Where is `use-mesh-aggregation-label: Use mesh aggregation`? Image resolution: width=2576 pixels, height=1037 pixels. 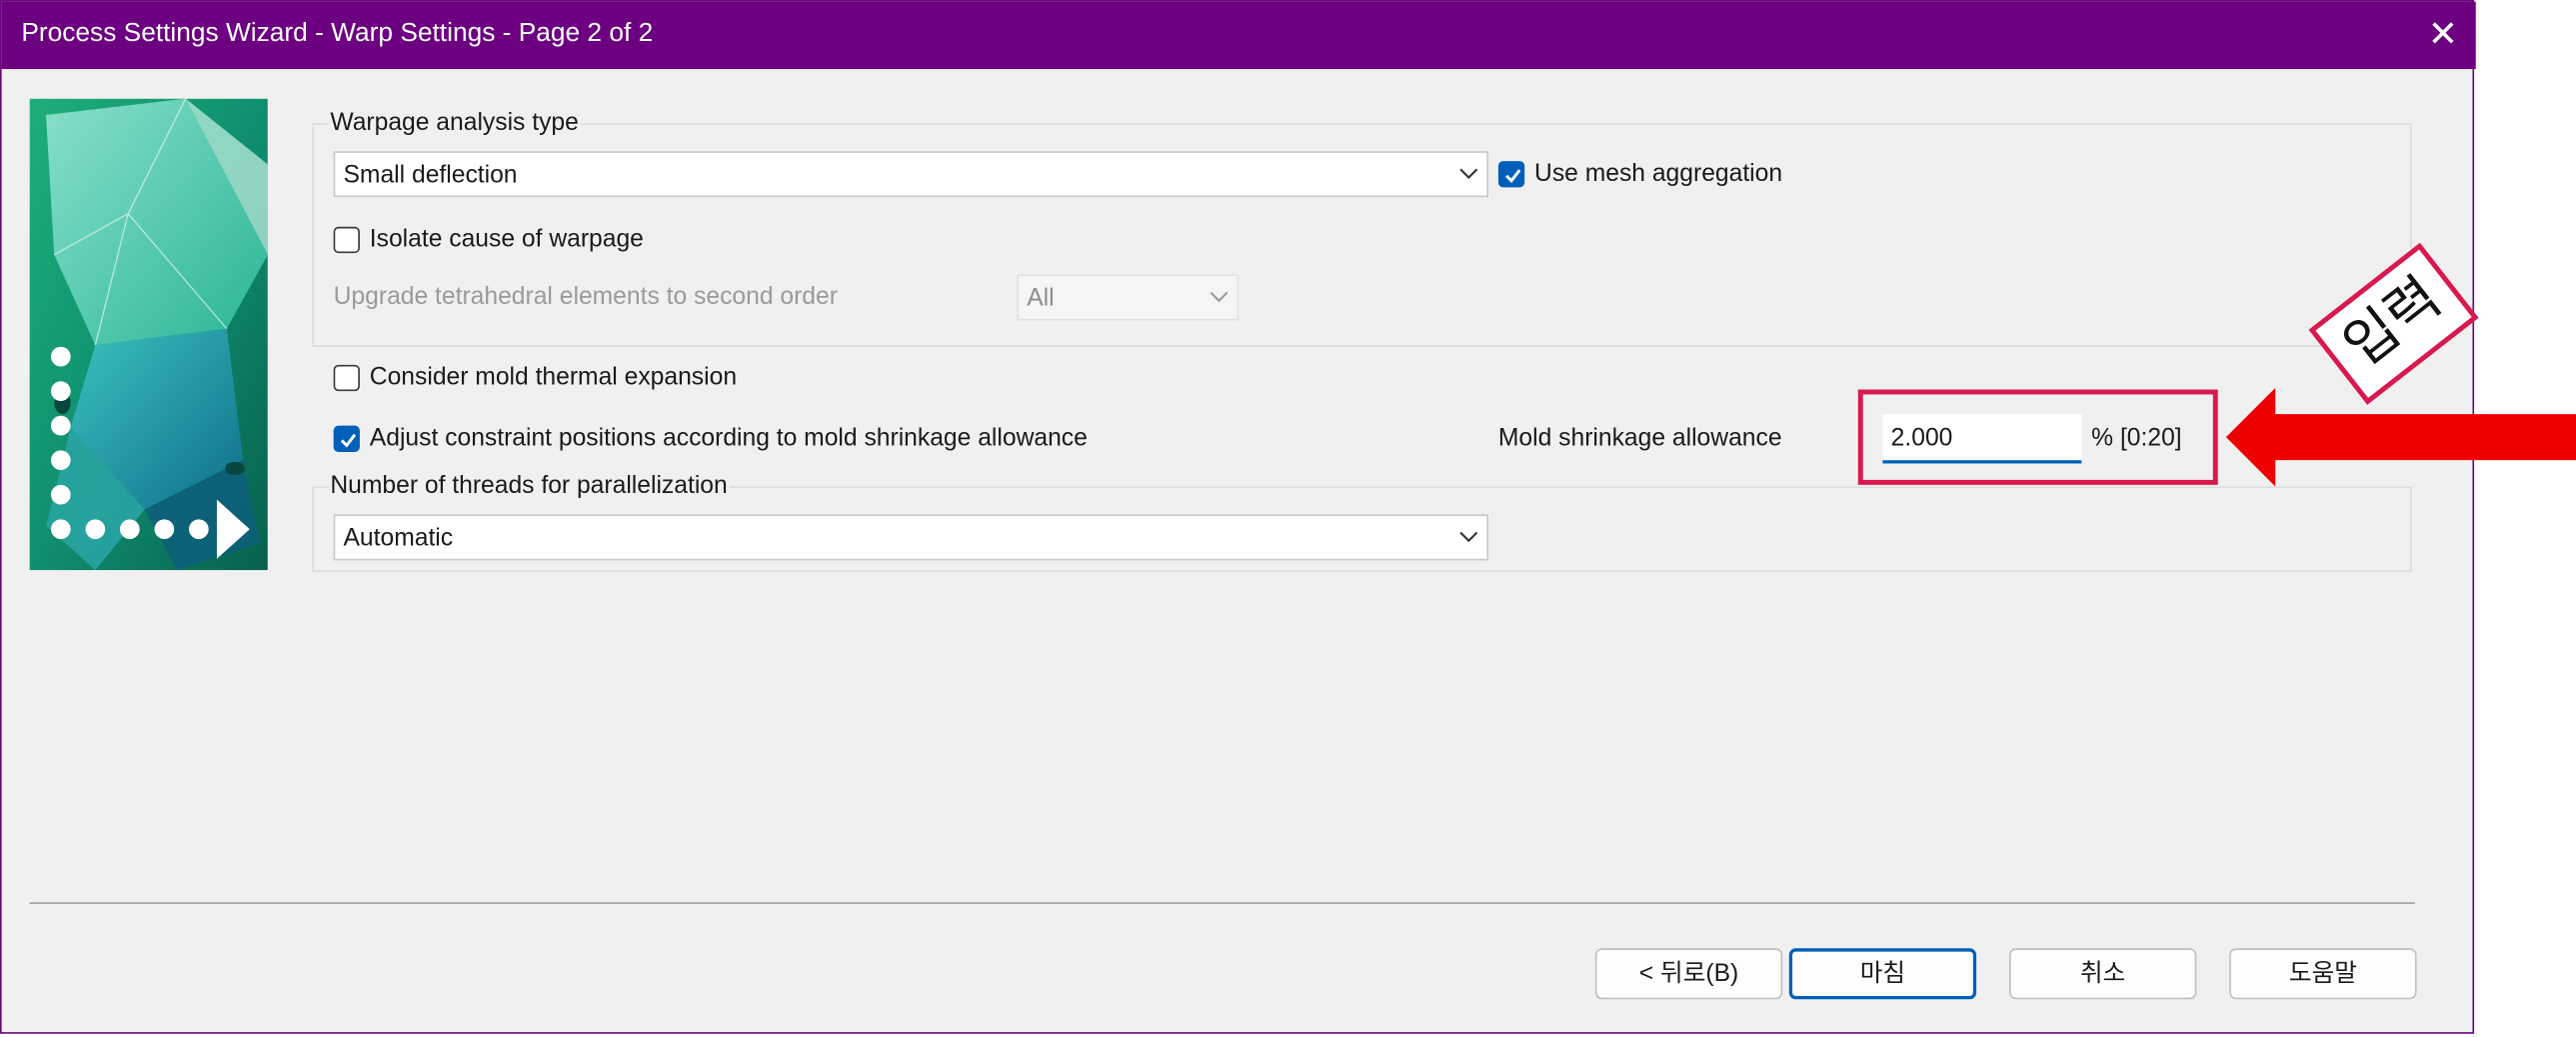
use-mesh-aggregation-label: Use mesh aggregation is located at coordinates (1658, 173).